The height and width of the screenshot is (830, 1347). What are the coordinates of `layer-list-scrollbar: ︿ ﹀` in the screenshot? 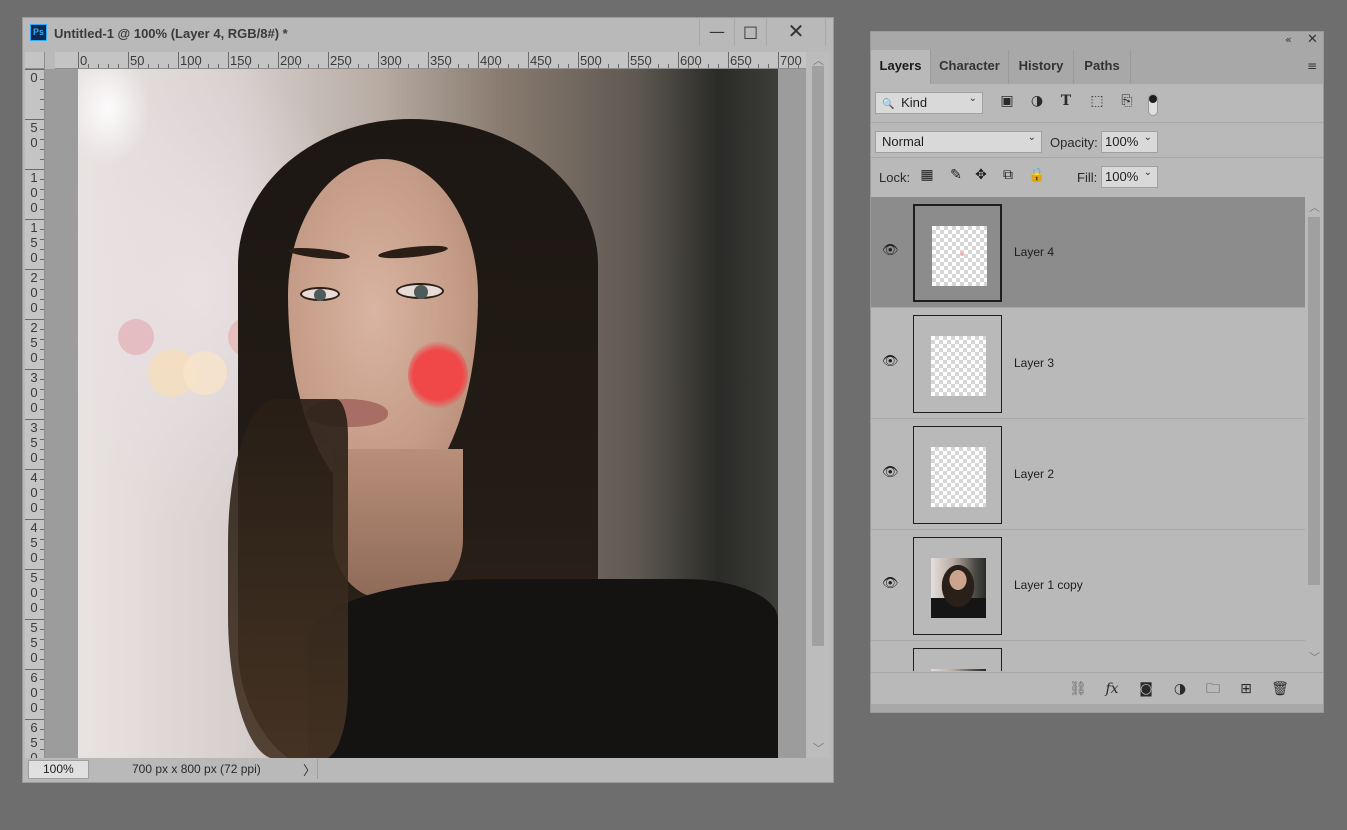 It's located at (1314, 434).